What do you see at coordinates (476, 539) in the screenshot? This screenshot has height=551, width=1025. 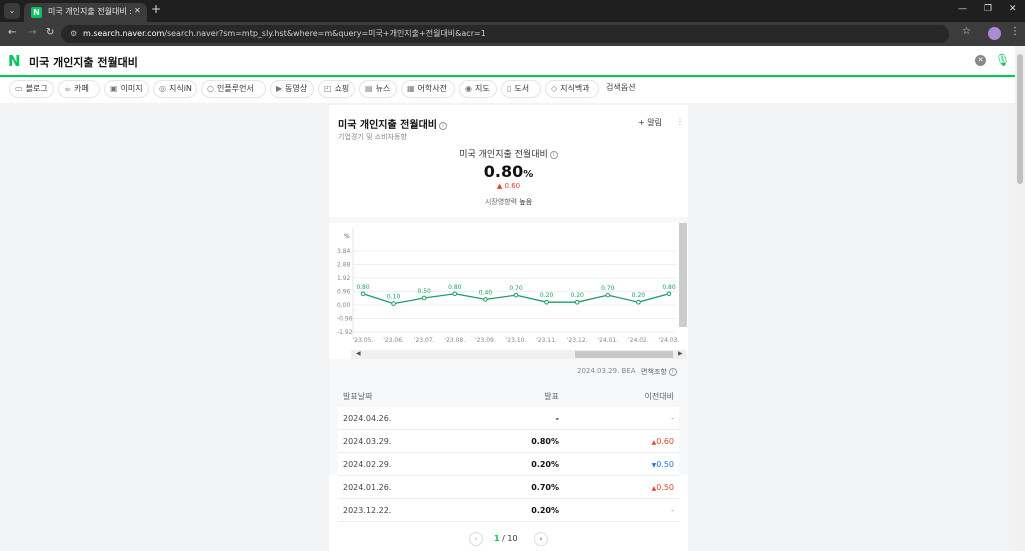 I see `prev-page-icon: ‹` at bounding box center [476, 539].